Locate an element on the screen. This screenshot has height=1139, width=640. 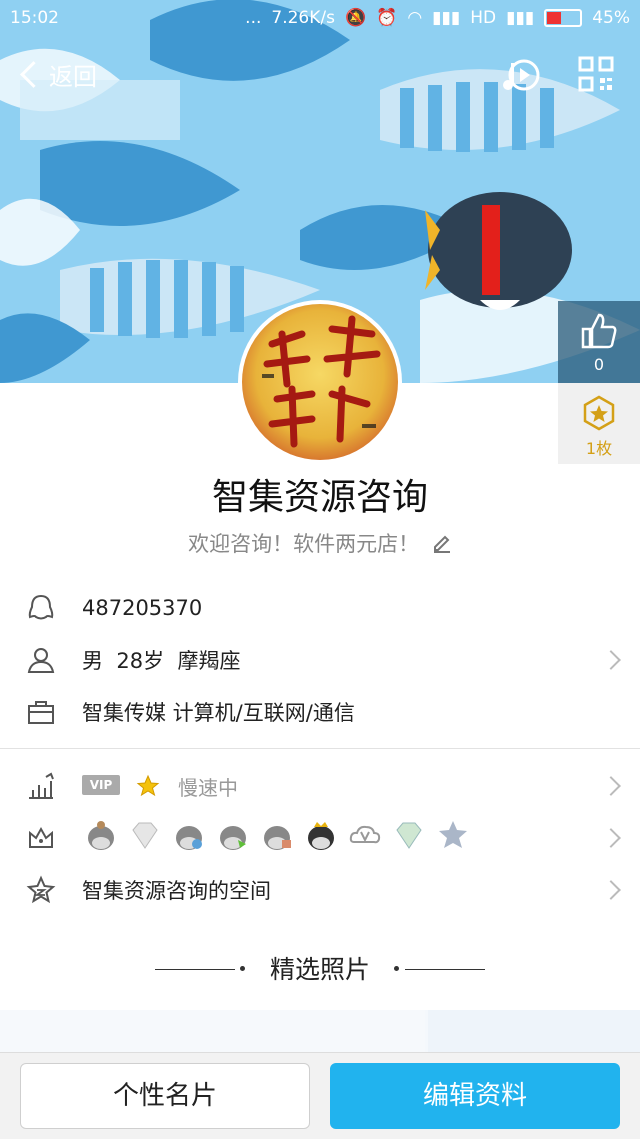
avatar-calligraphy-image is located at coordinates (321, 381).